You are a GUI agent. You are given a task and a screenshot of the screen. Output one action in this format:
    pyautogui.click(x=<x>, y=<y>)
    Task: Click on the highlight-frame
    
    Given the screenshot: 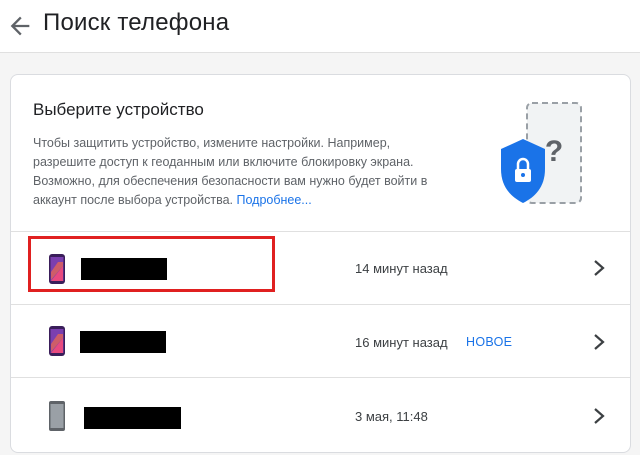 What is the action you would take?
    pyautogui.click(x=151, y=264)
    